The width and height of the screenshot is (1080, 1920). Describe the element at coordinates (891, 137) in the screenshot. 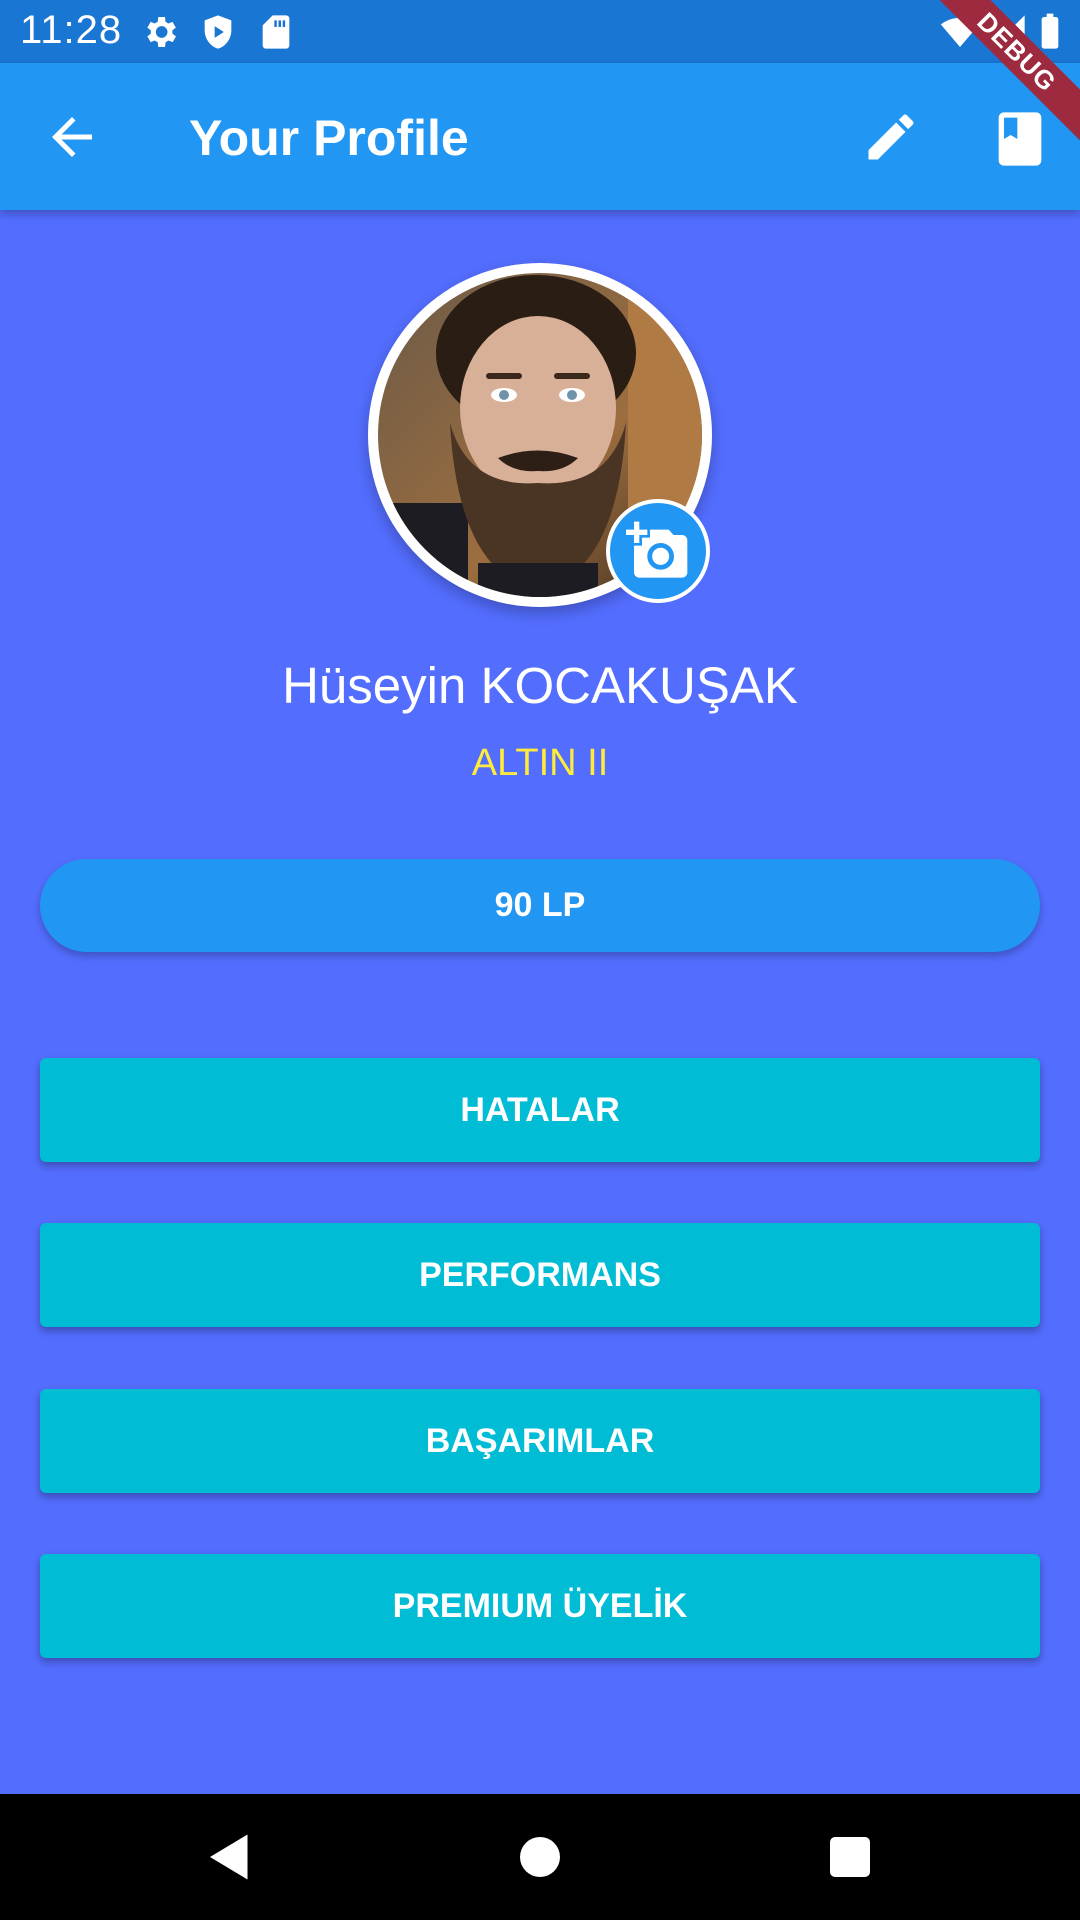

I see `edit-icon` at that location.